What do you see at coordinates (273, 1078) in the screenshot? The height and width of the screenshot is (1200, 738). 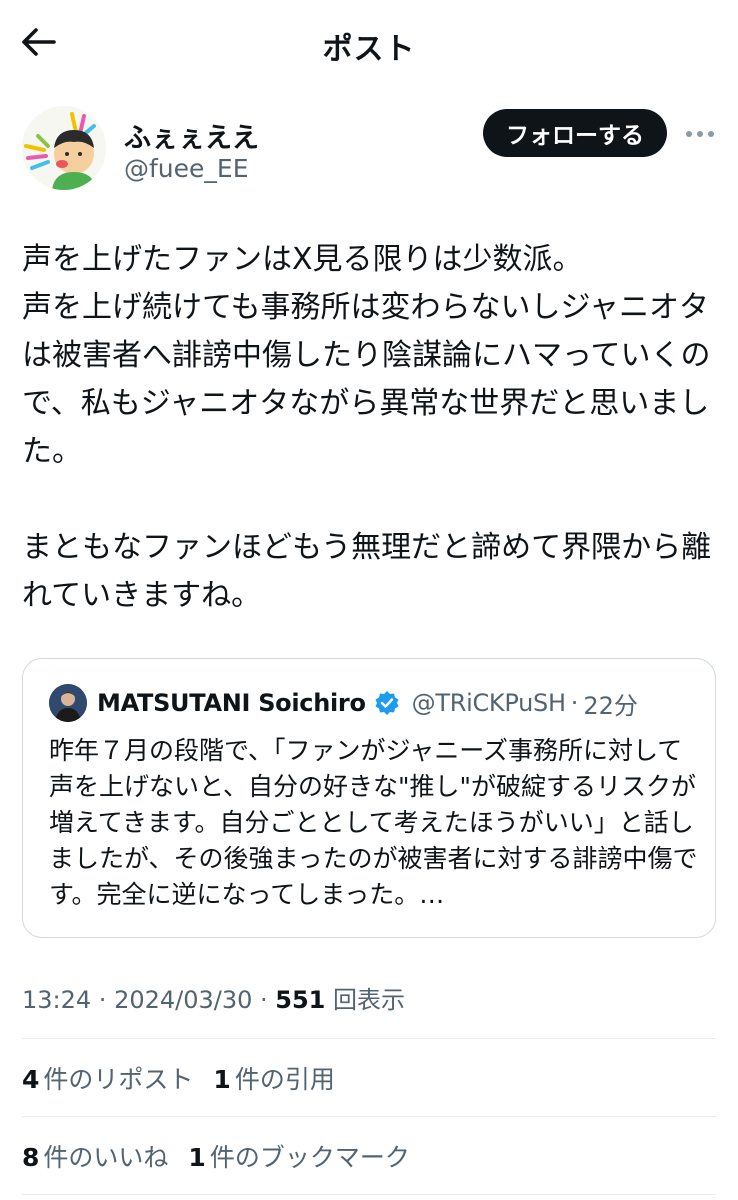 I see `quotes-count-link: 1 件の引用` at bounding box center [273, 1078].